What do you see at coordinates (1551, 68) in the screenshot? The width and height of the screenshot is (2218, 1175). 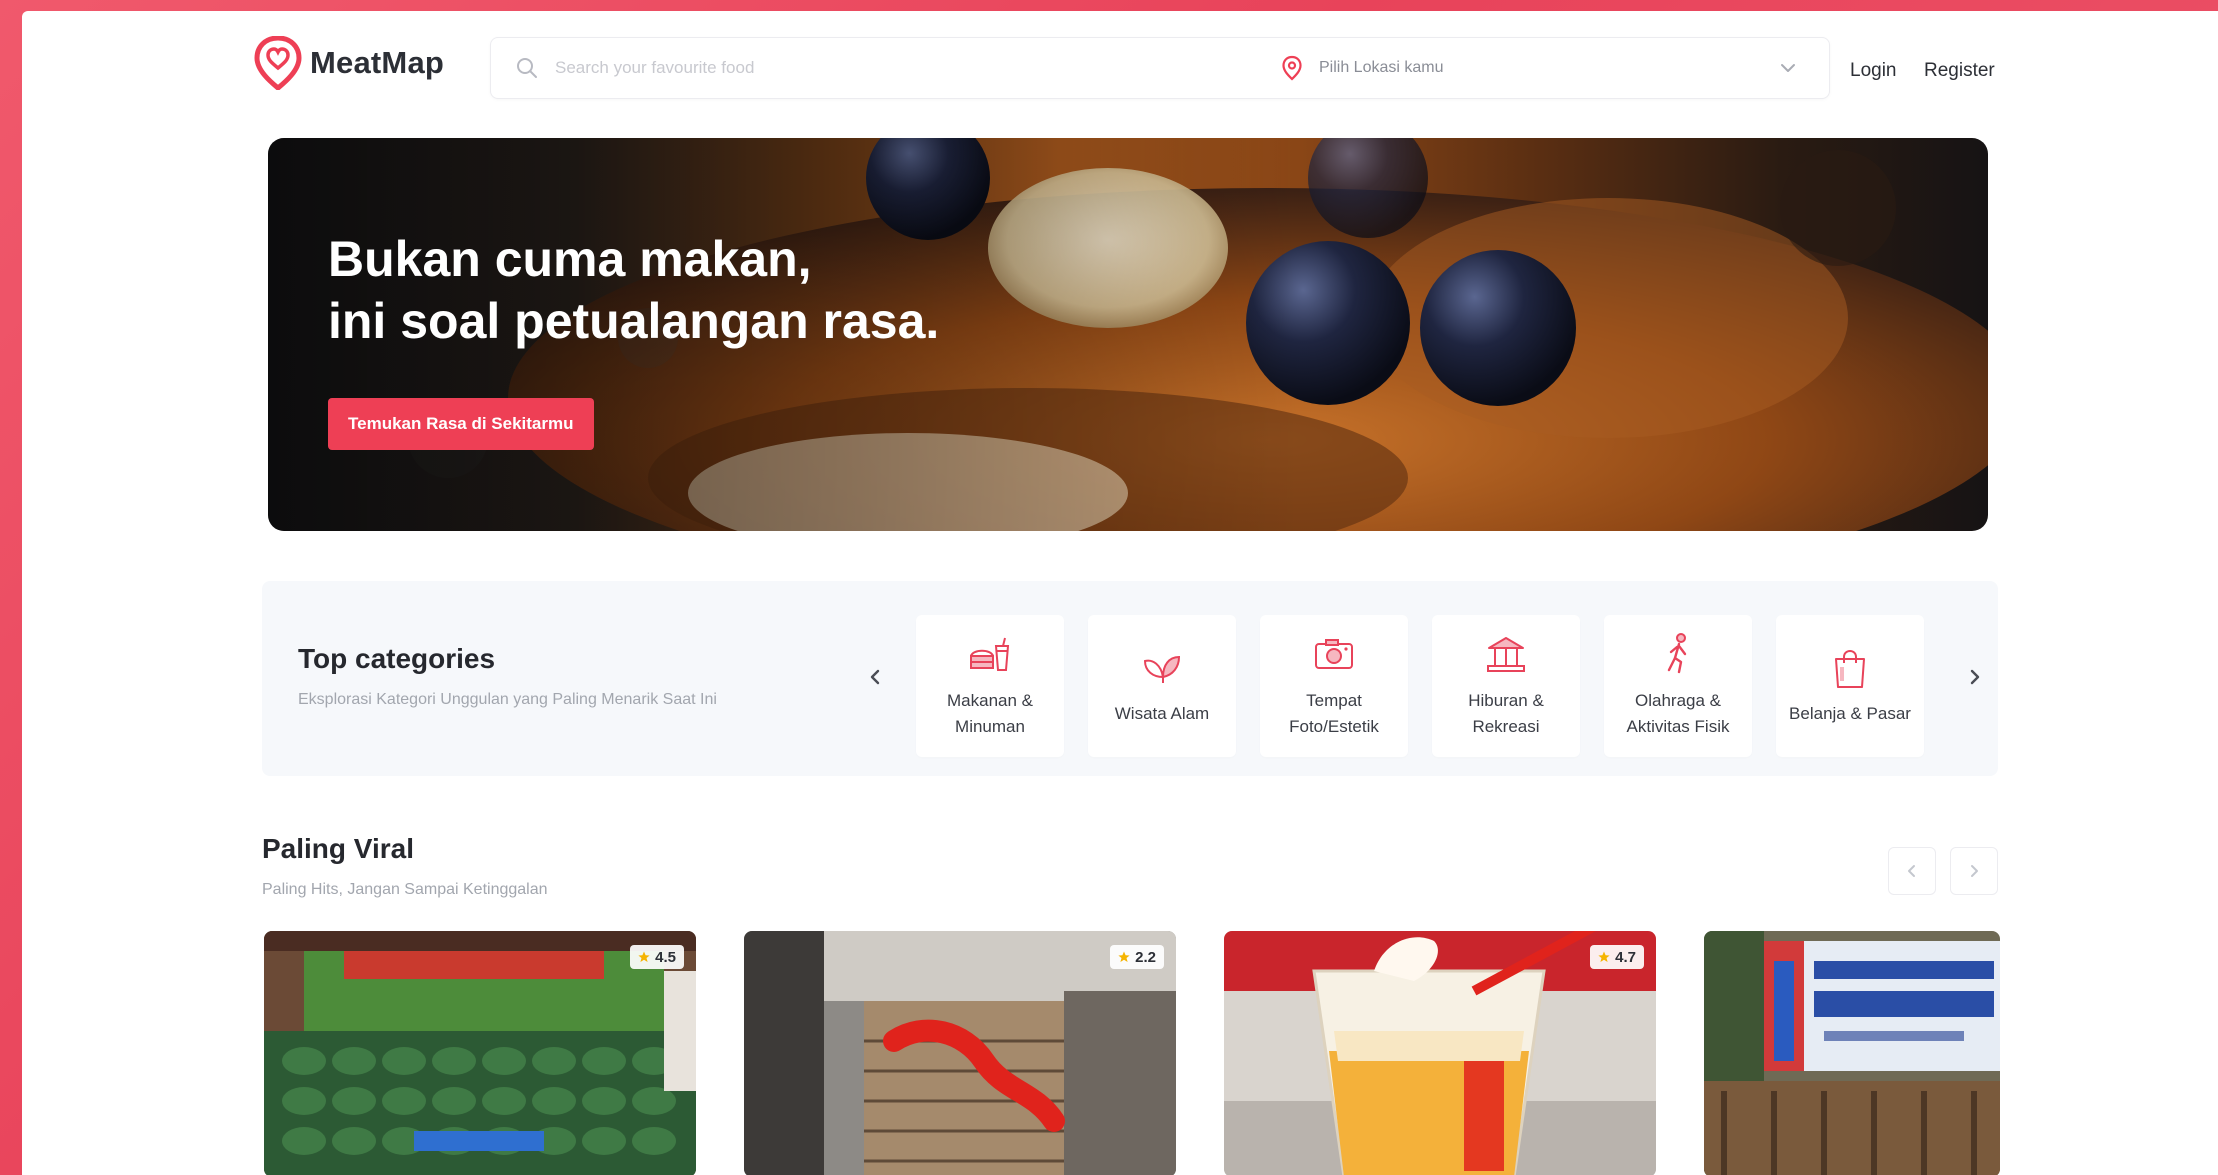 I see `location-select: Pilih Lokasi kamu` at bounding box center [1551, 68].